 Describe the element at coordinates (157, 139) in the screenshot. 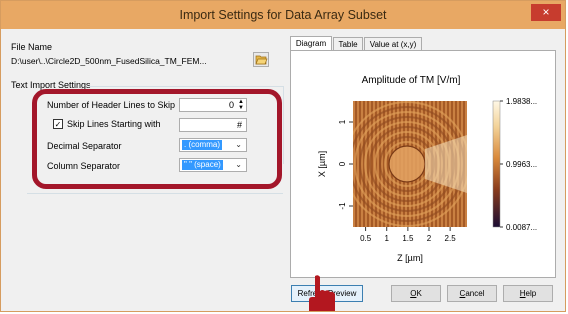

I see `highlight-annotation` at that location.